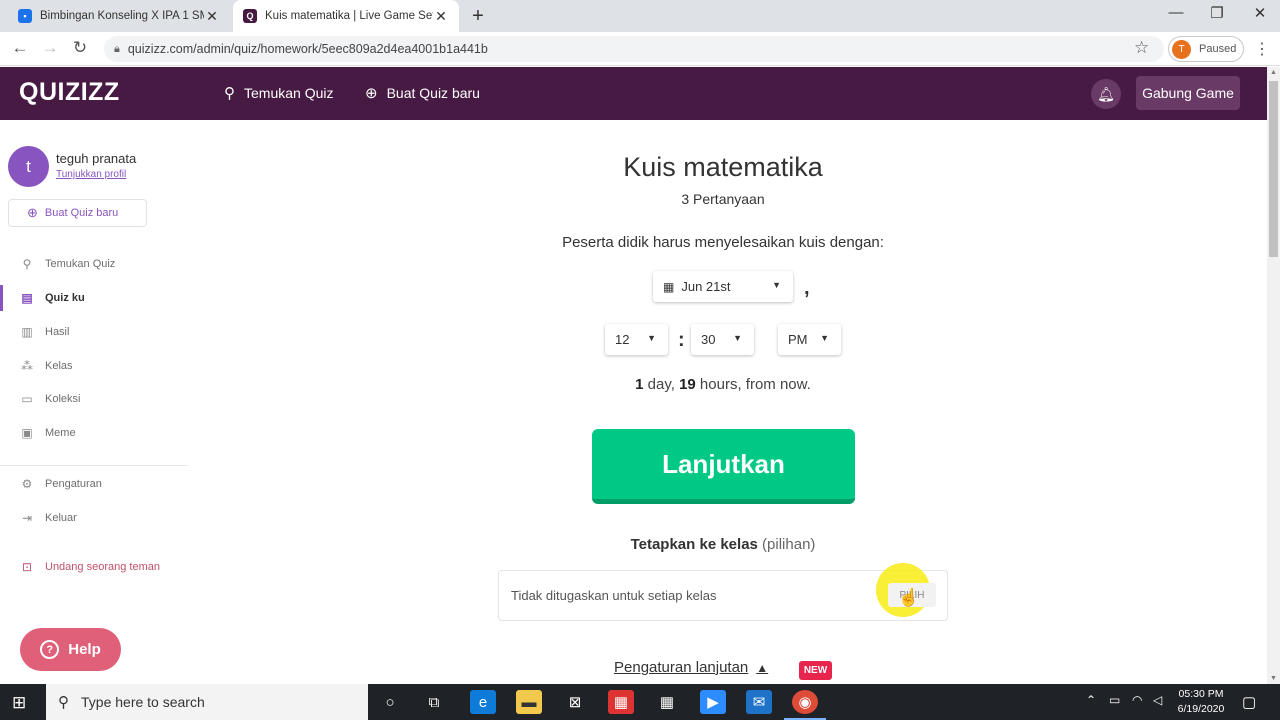 The height and width of the screenshot is (720, 1280). What do you see at coordinates (1106, 94) in the screenshot?
I see `notification-bell-icon: 🔔︎` at bounding box center [1106, 94].